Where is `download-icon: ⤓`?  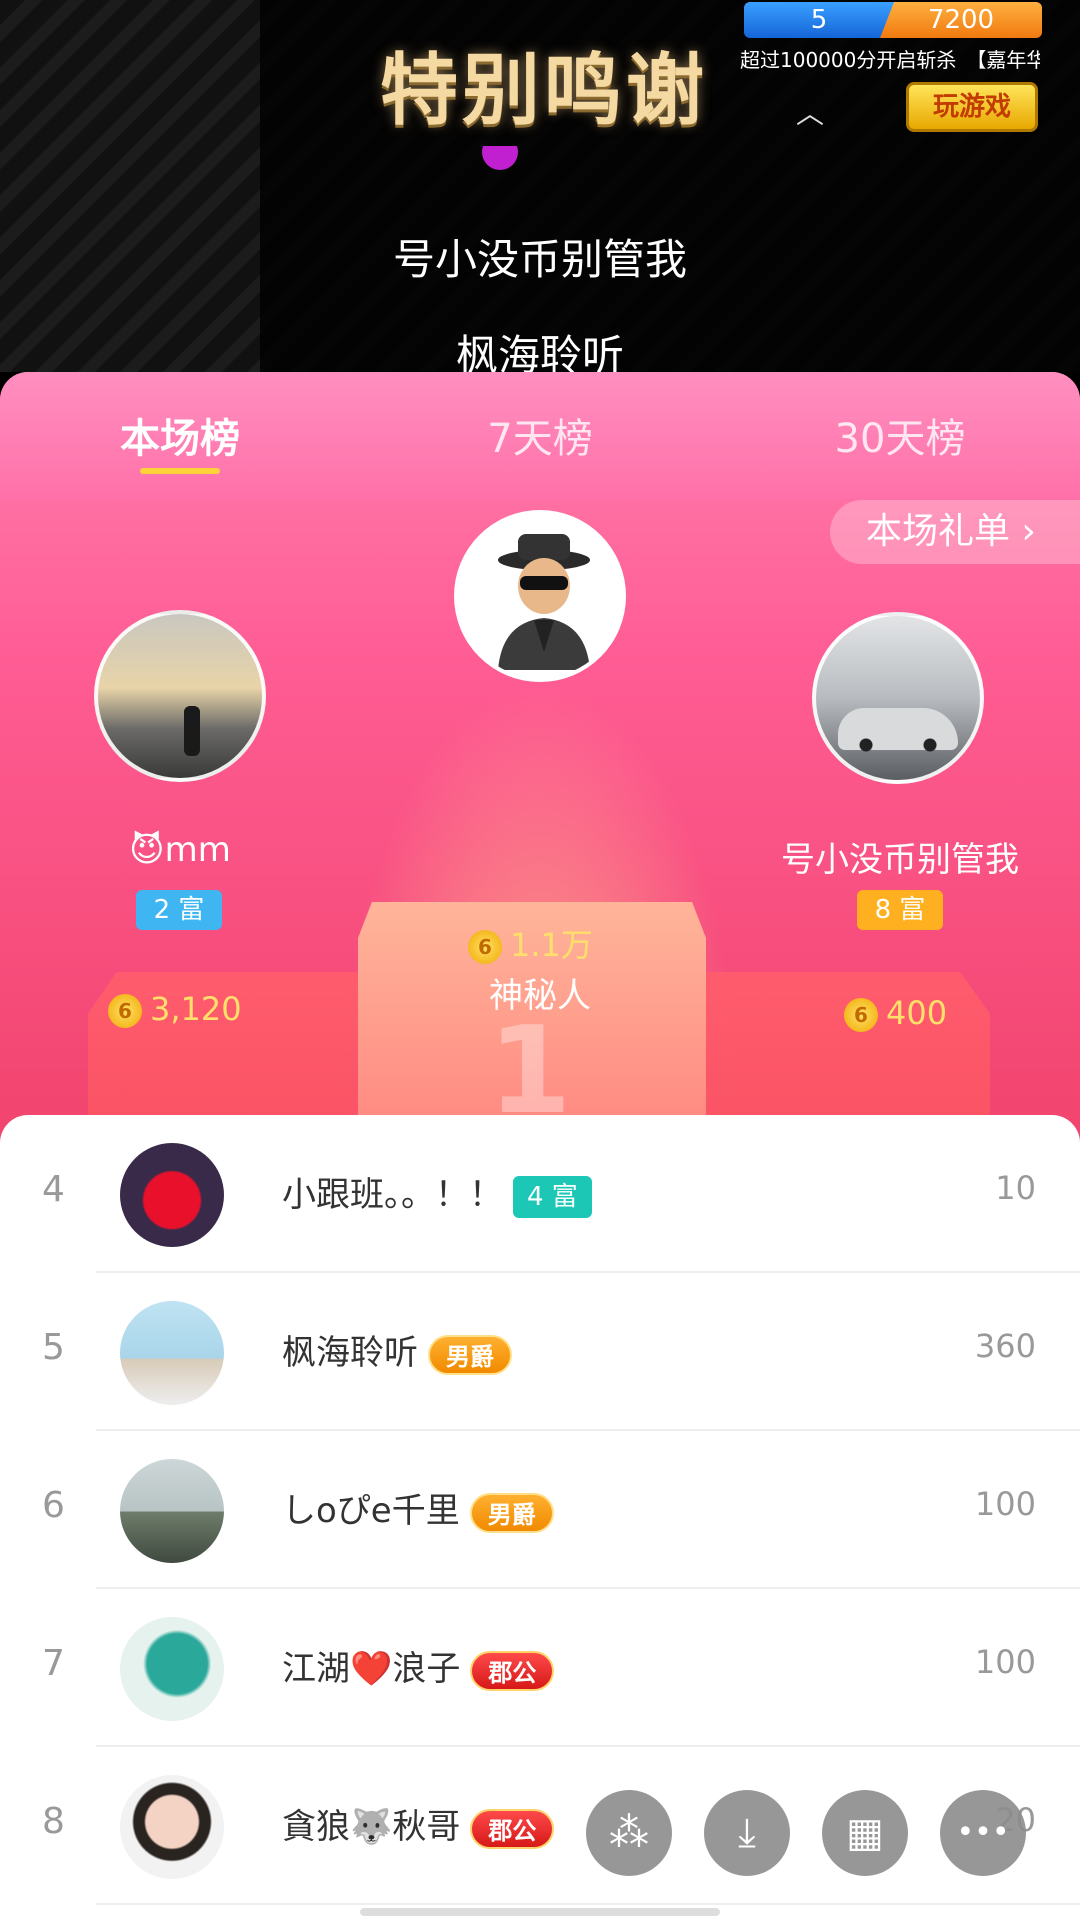
download-icon: ⤓ is located at coordinates (747, 1833).